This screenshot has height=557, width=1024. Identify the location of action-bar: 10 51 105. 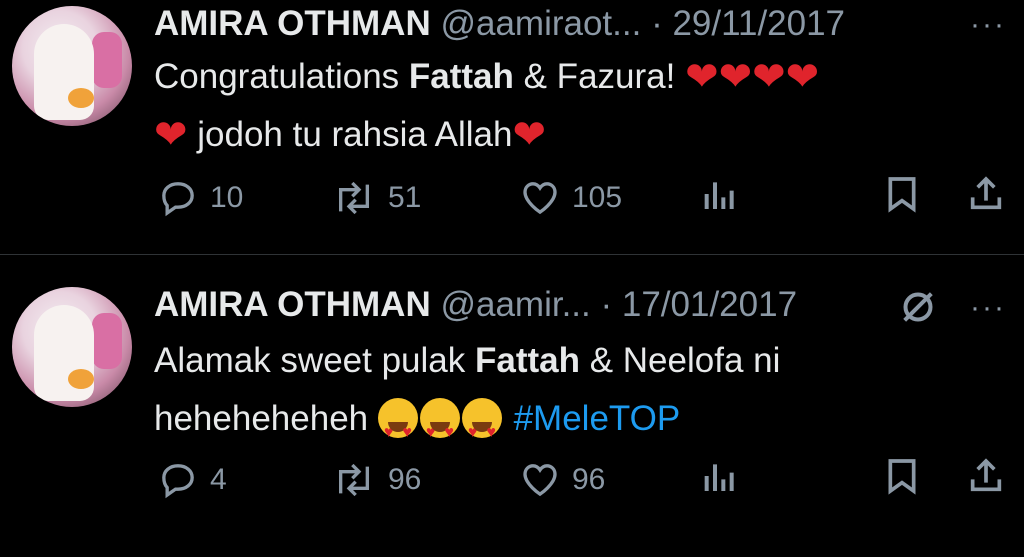
(512, 198).